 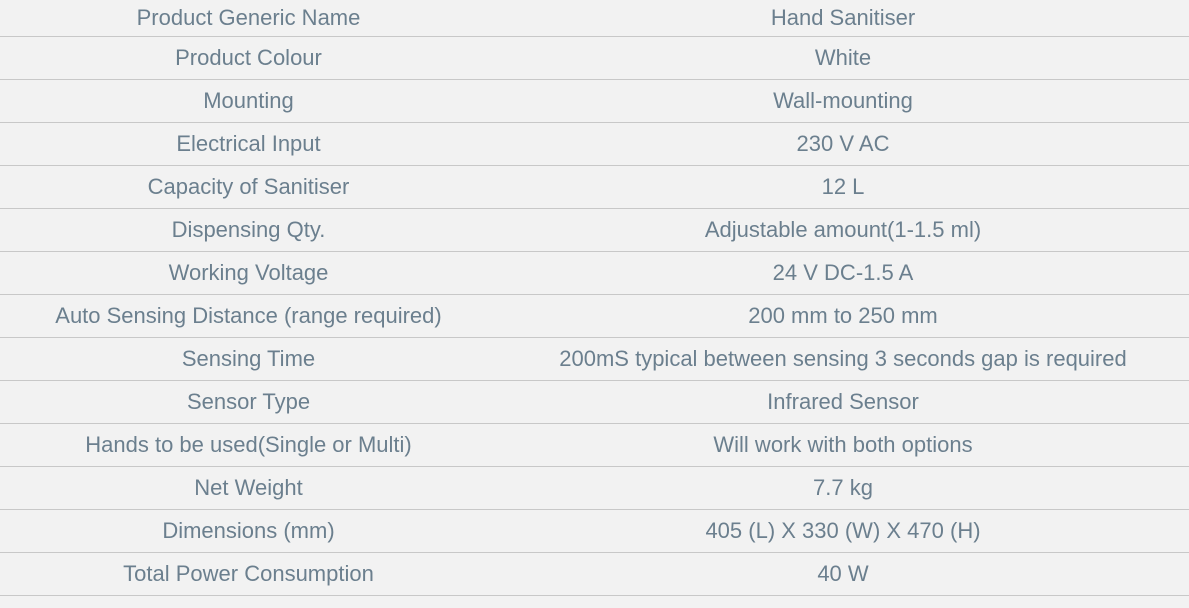 I want to click on table-row: Mounting Wall-mounting, so click(x=594, y=101).